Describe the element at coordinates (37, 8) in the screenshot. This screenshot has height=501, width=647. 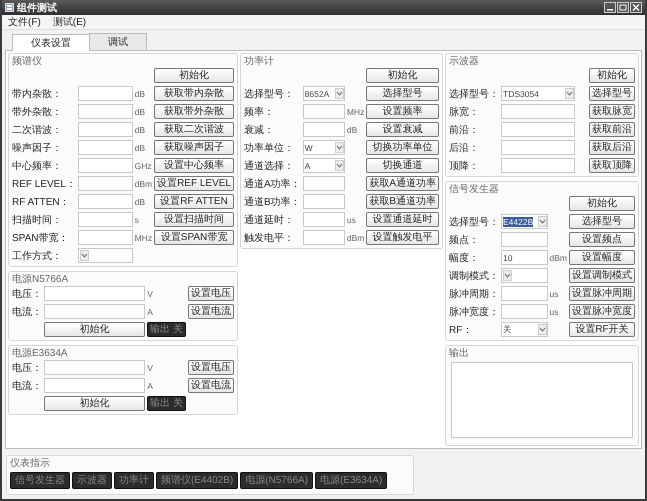
I see `window-title: 组件测试` at that location.